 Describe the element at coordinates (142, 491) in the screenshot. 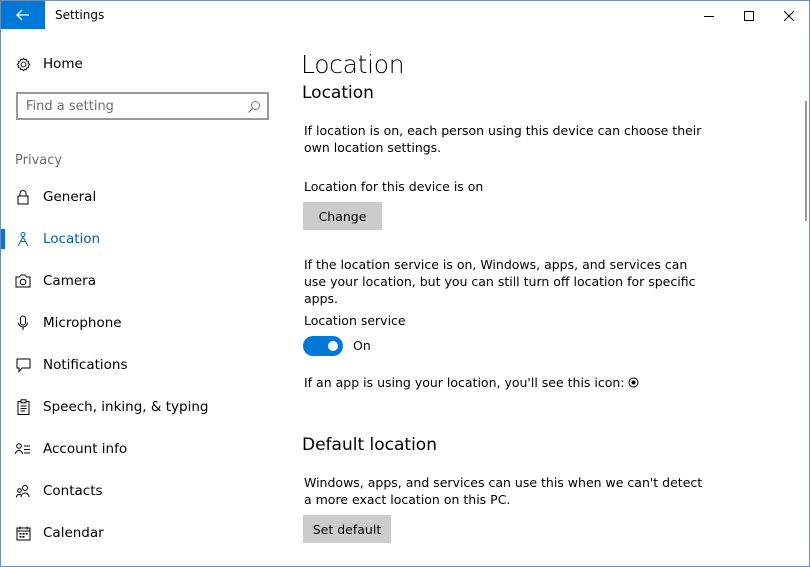

I see `sidebar-item-contacts: Contacts` at that location.